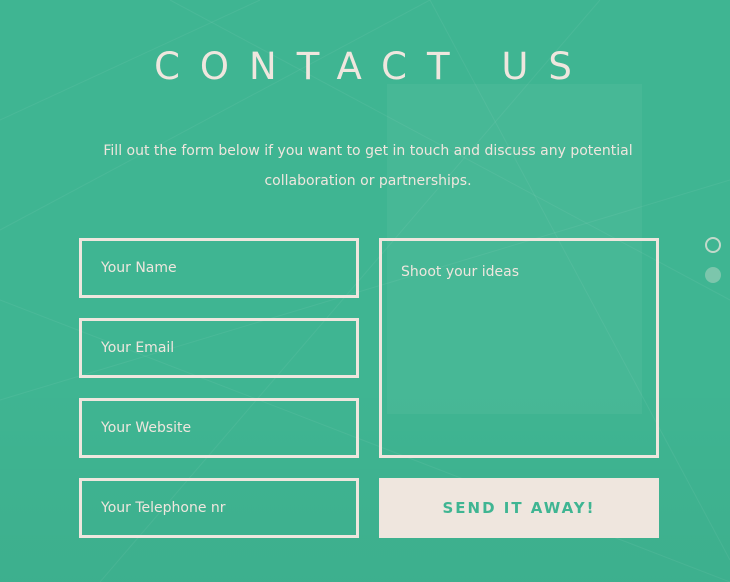 The image size is (730, 582). Describe the element at coordinates (713, 245) in the screenshot. I see `pagination-dot-active` at that location.